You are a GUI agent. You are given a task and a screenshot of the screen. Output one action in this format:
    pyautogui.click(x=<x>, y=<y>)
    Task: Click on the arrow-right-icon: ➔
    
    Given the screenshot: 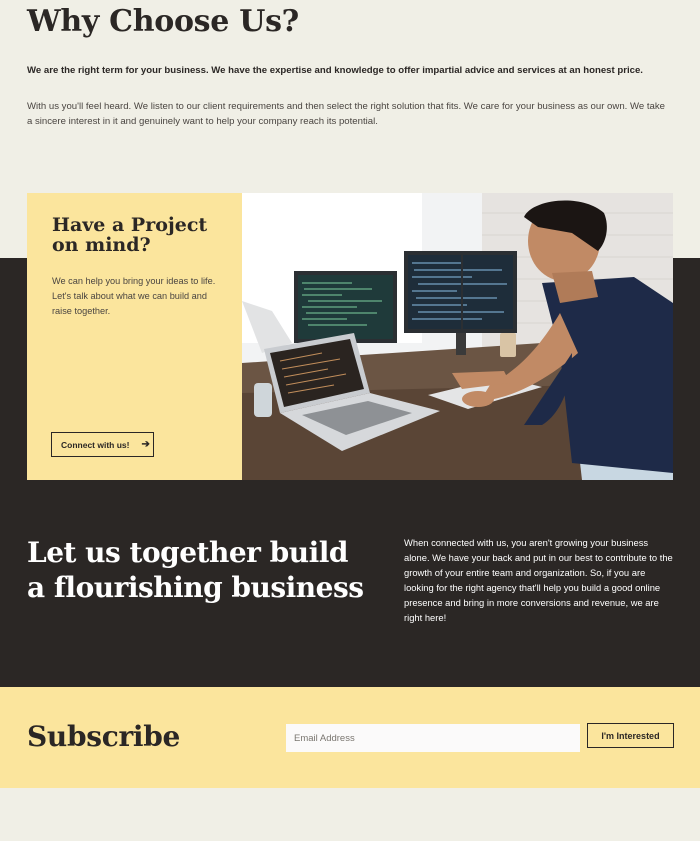 What is the action you would take?
    pyautogui.click(x=145, y=444)
    